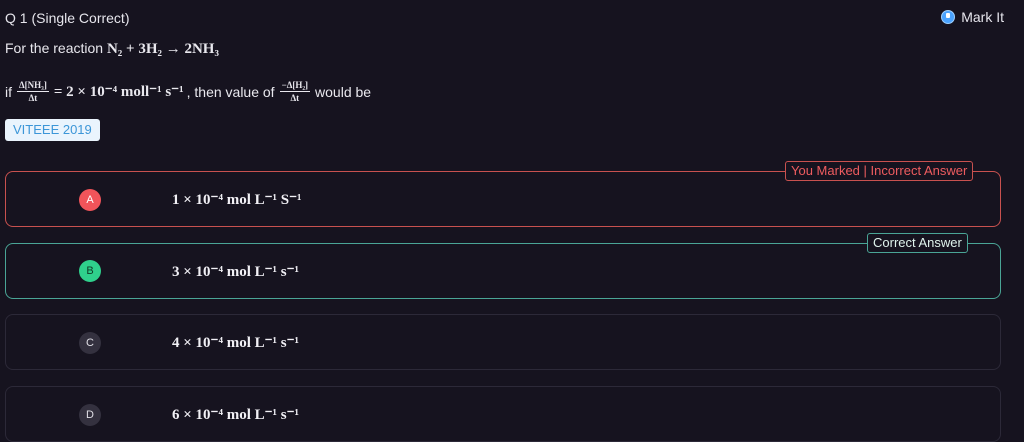 This screenshot has height=442, width=1024. I want to click on would-be-text: would be, so click(343, 91).